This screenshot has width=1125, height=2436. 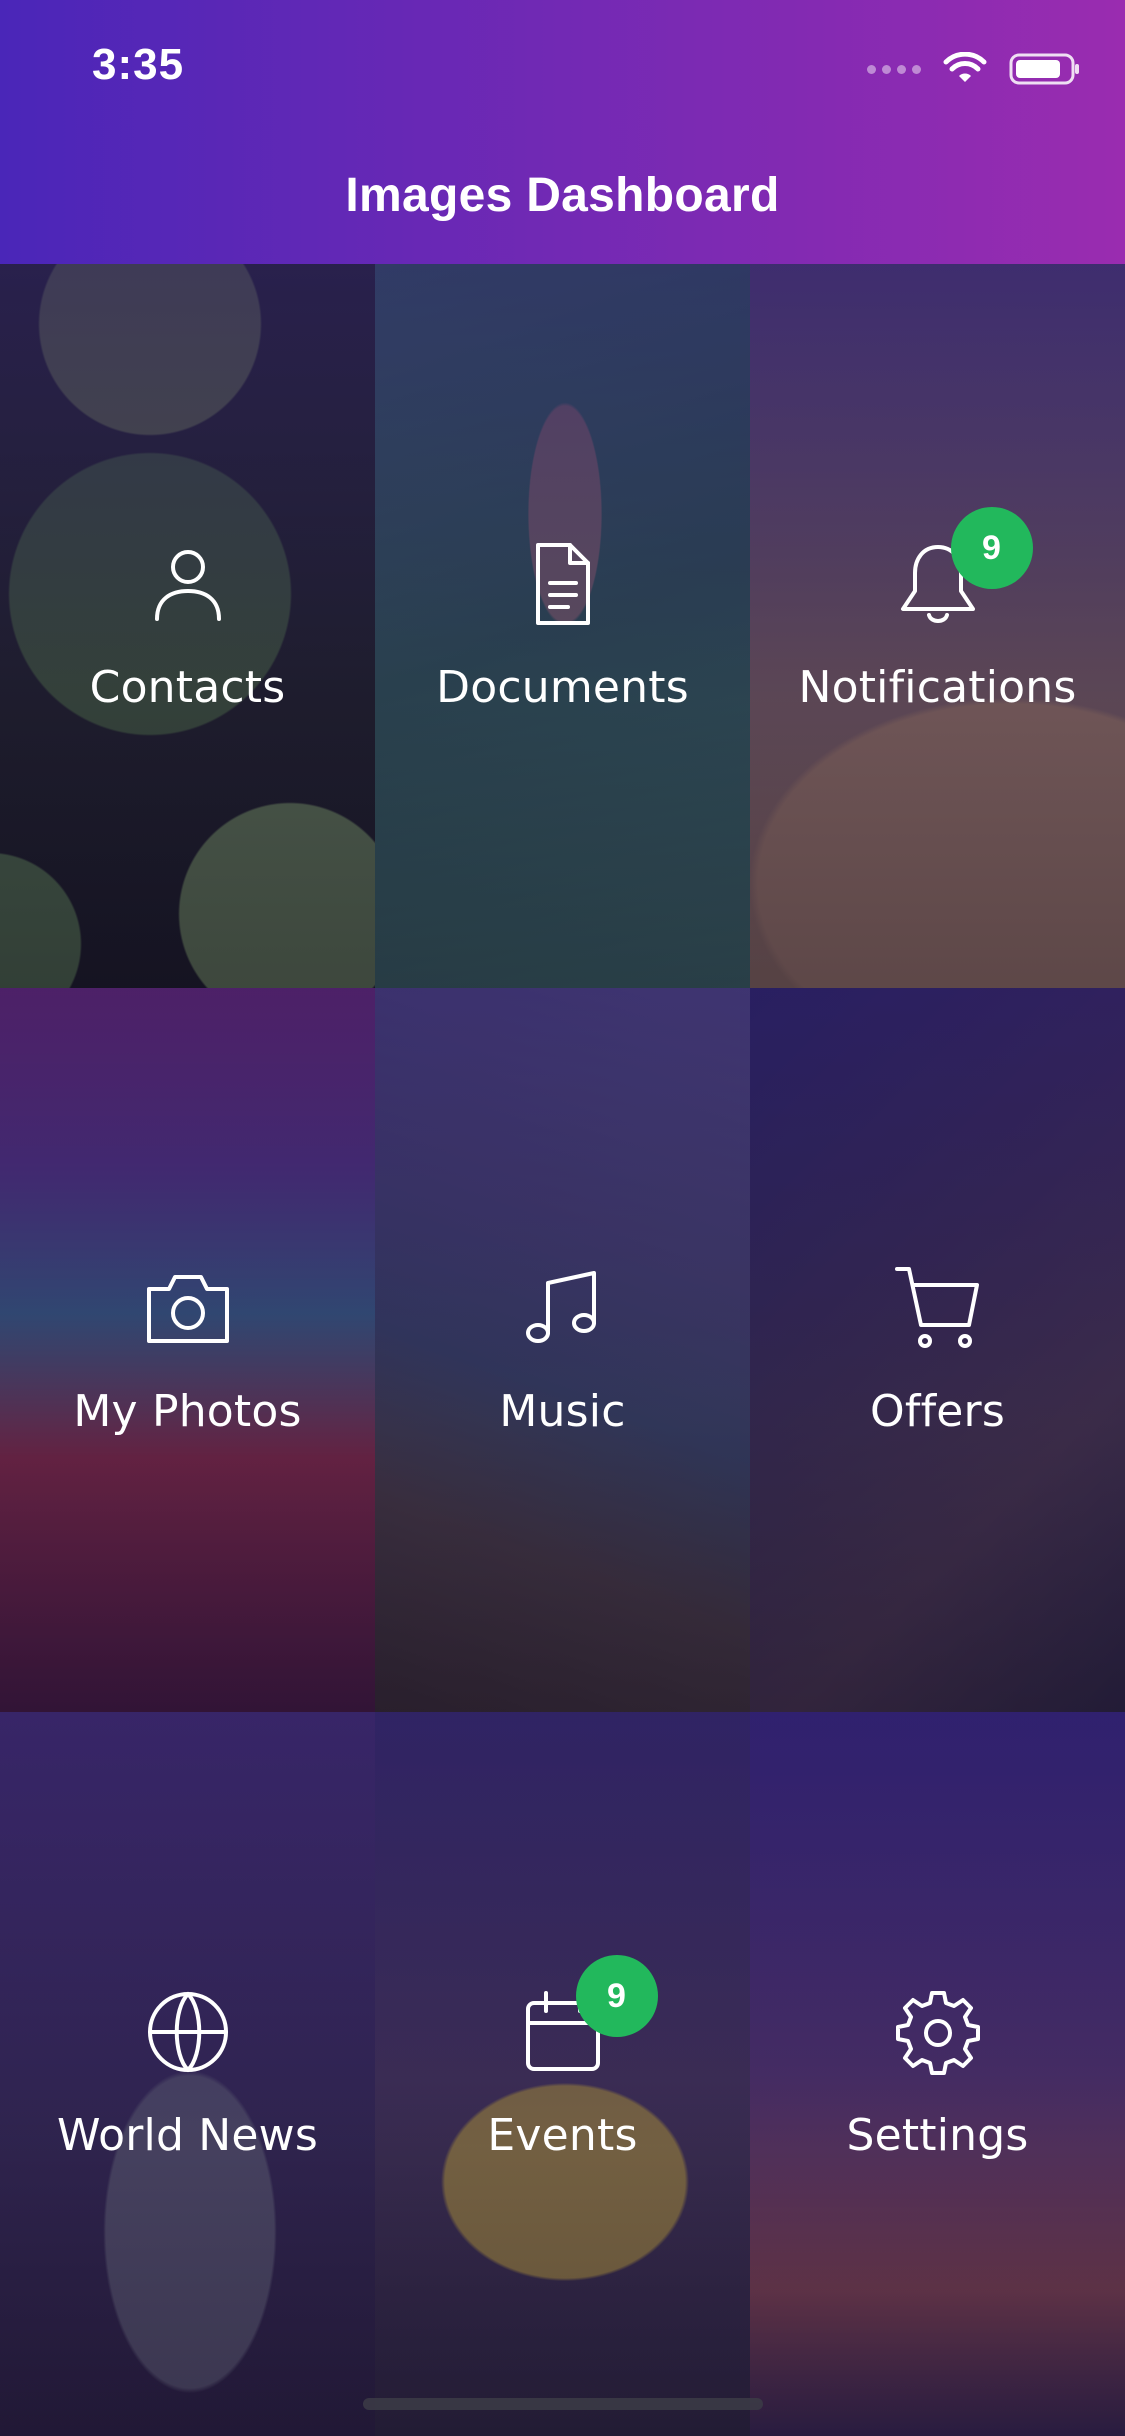 What do you see at coordinates (562, 687) in the screenshot?
I see `tile-label: Documents` at bounding box center [562, 687].